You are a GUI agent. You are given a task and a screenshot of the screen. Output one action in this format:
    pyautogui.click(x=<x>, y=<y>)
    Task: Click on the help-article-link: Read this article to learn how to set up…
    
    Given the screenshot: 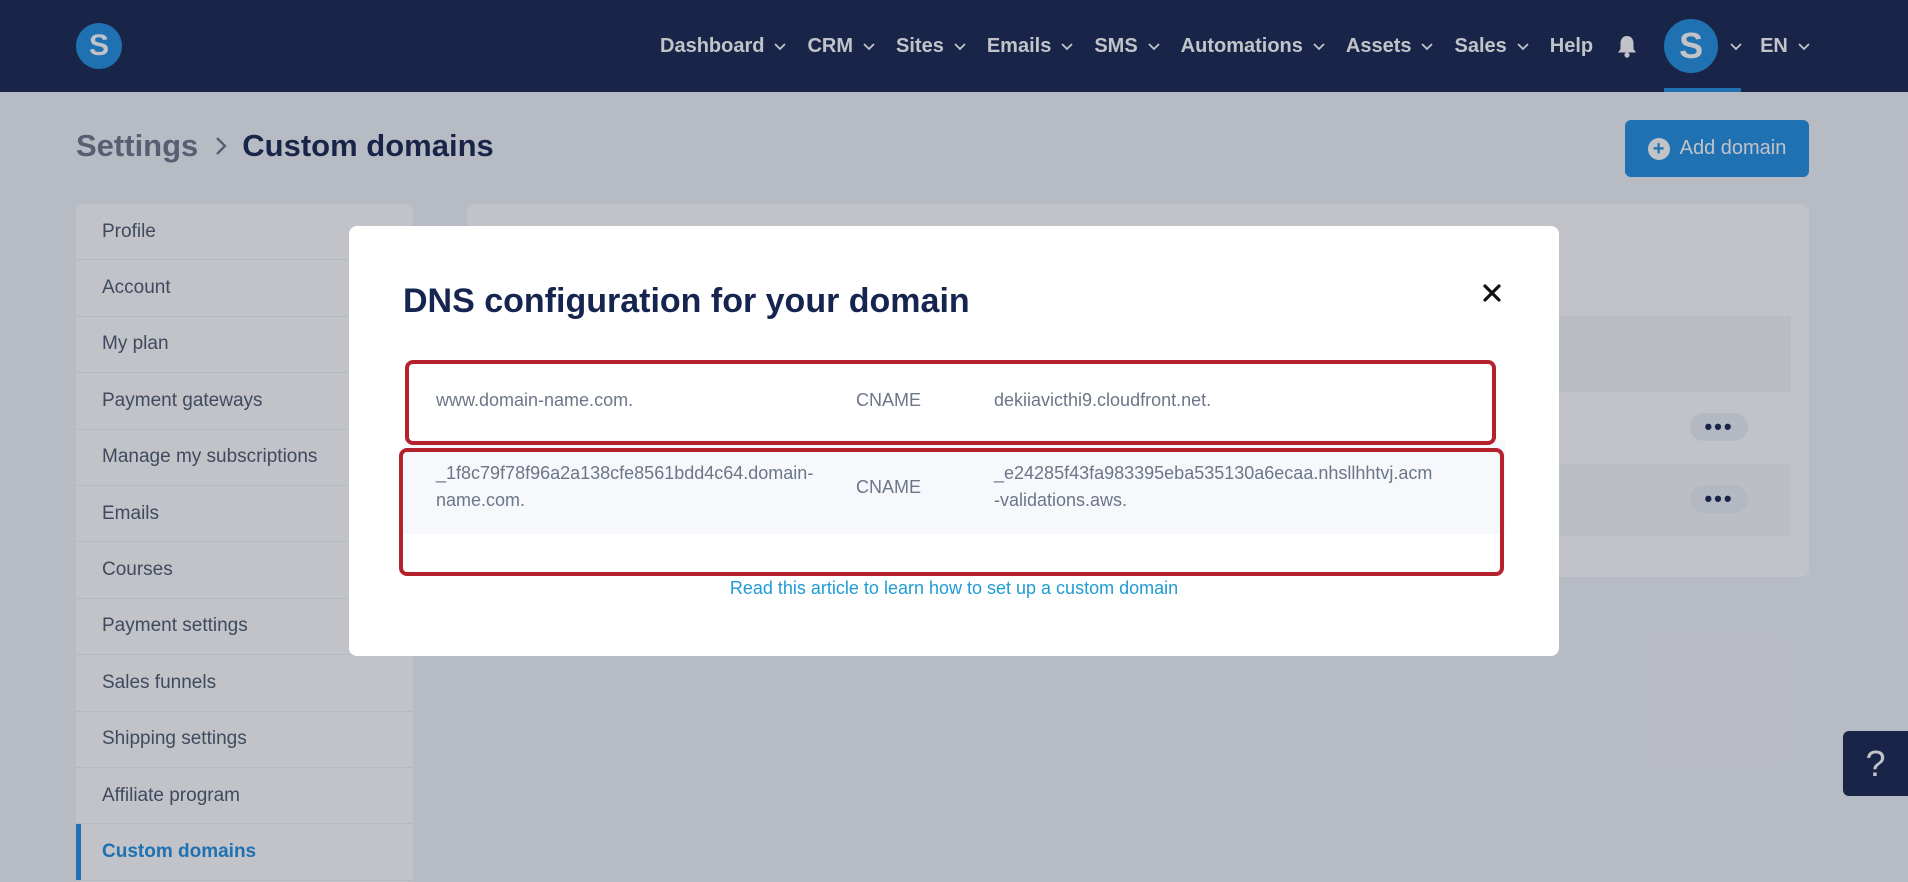 What is the action you would take?
    pyautogui.click(x=954, y=588)
    